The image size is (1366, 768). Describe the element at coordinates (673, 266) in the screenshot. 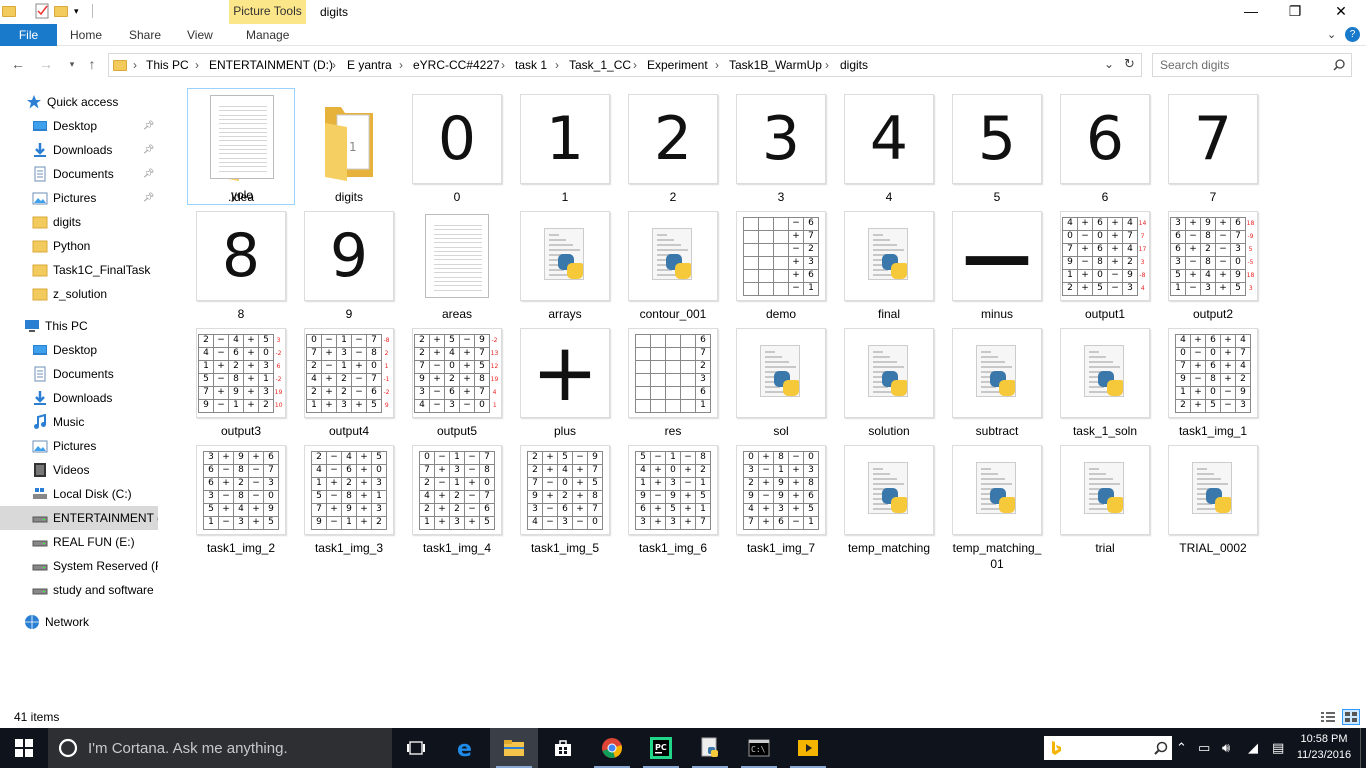

I see `file-item: contour_001` at that location.